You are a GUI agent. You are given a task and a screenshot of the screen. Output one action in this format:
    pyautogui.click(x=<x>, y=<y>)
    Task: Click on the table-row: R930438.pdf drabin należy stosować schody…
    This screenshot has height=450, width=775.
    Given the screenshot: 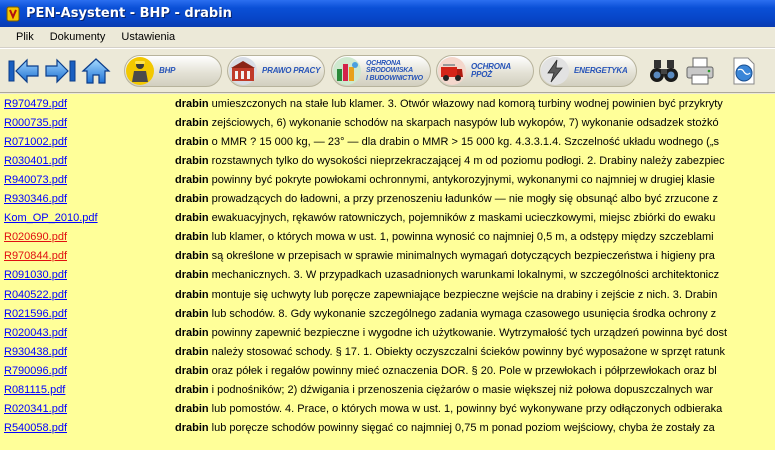 What is the action you would take?
    pyautogui.click(x=387, y=351)
    